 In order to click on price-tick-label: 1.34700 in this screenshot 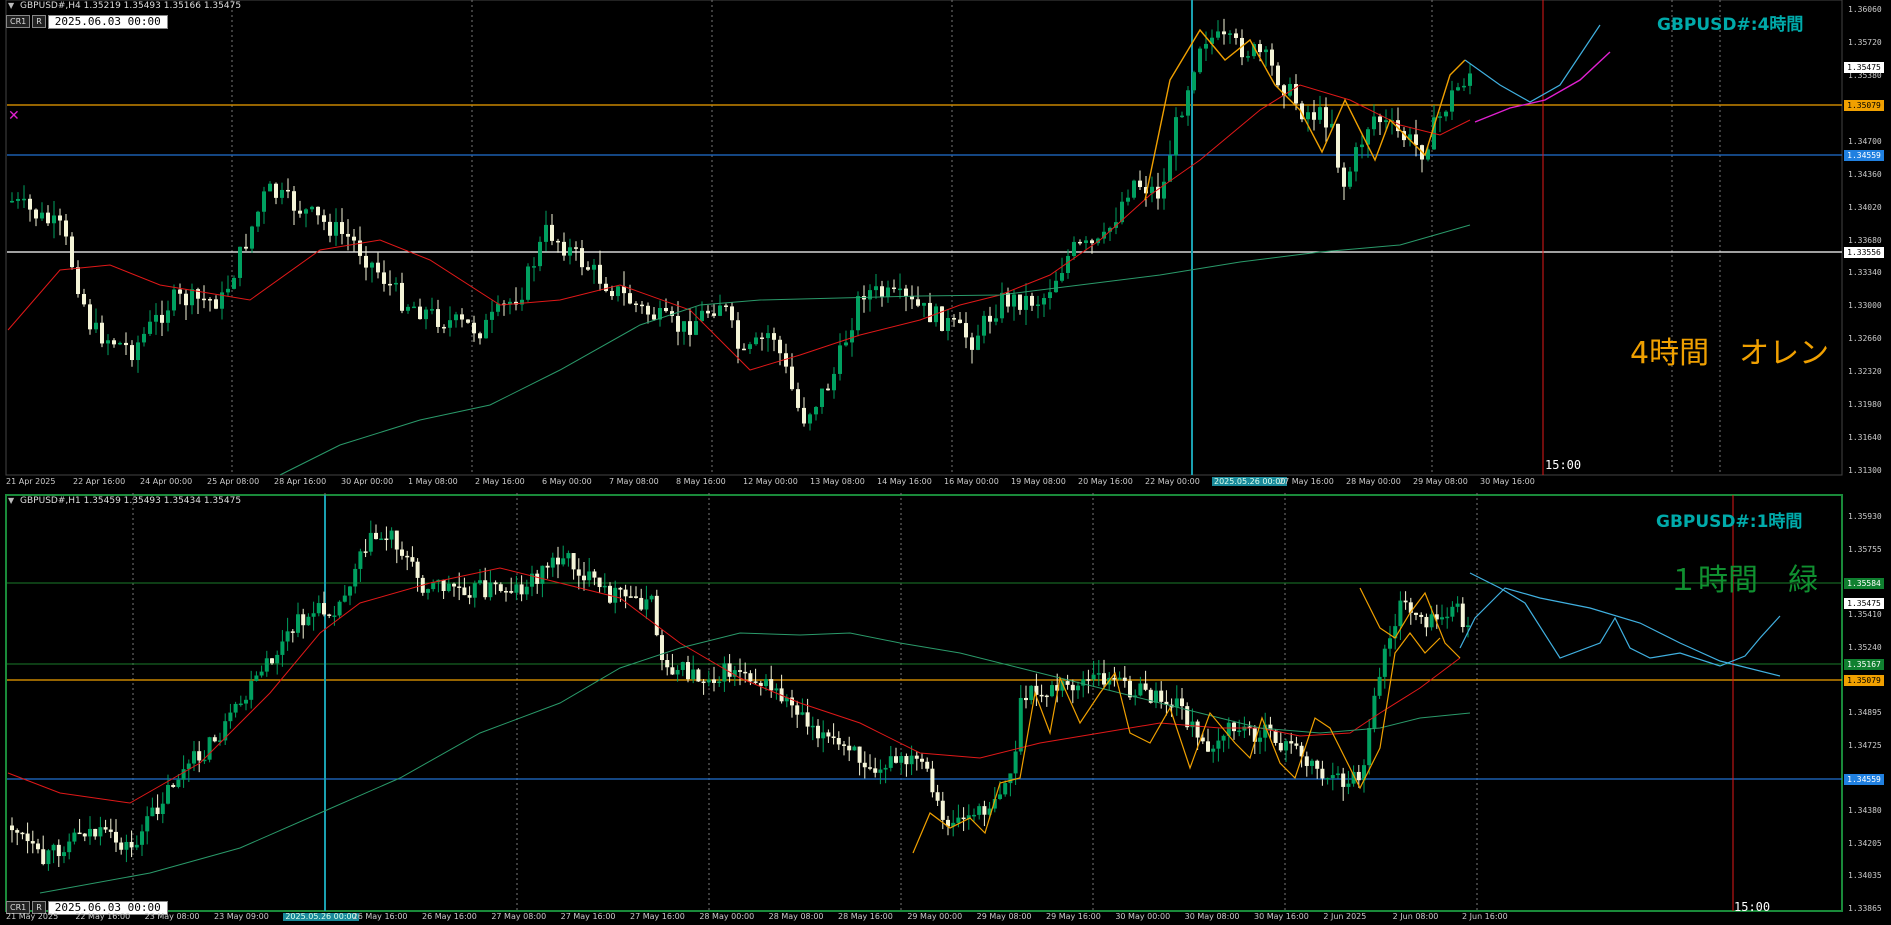, I will do `click(1865, 141)`.